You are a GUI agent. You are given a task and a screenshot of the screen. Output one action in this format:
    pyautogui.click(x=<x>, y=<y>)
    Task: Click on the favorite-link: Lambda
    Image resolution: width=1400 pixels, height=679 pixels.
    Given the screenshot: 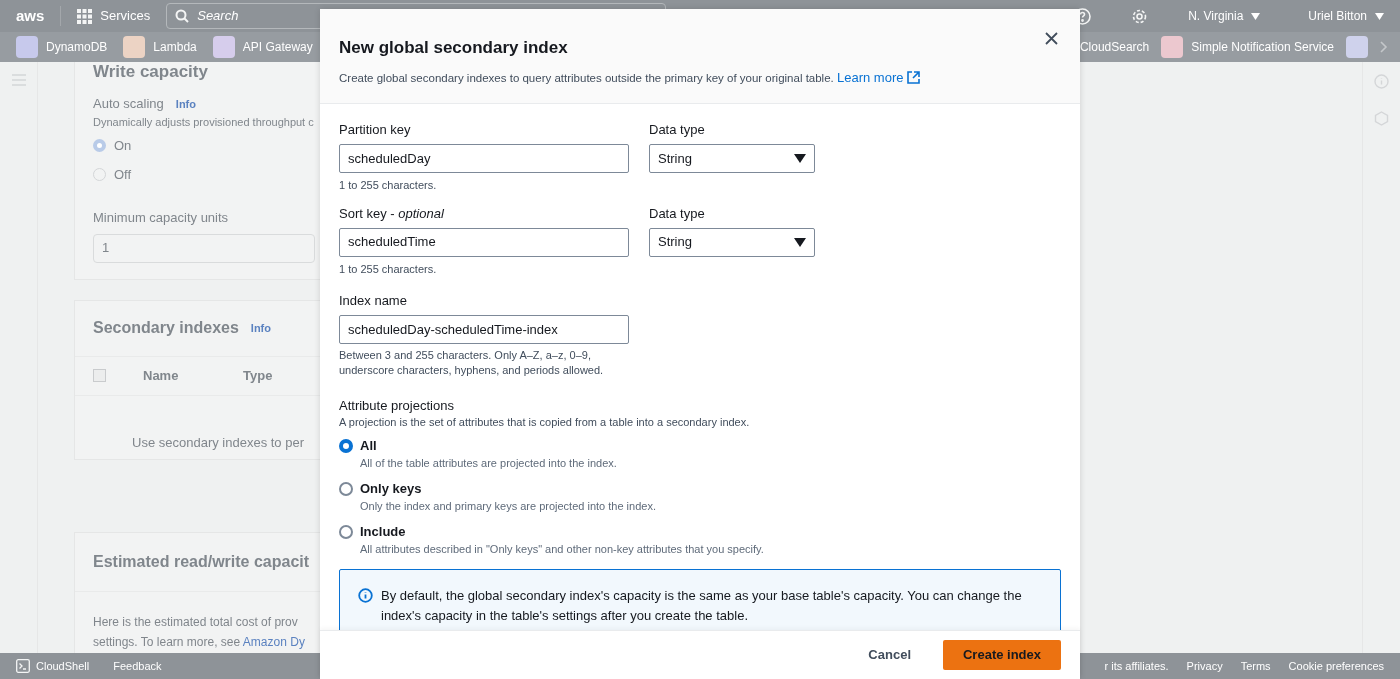 What is the action you would take?
    pyautogui.click(x=175, y=47)
    